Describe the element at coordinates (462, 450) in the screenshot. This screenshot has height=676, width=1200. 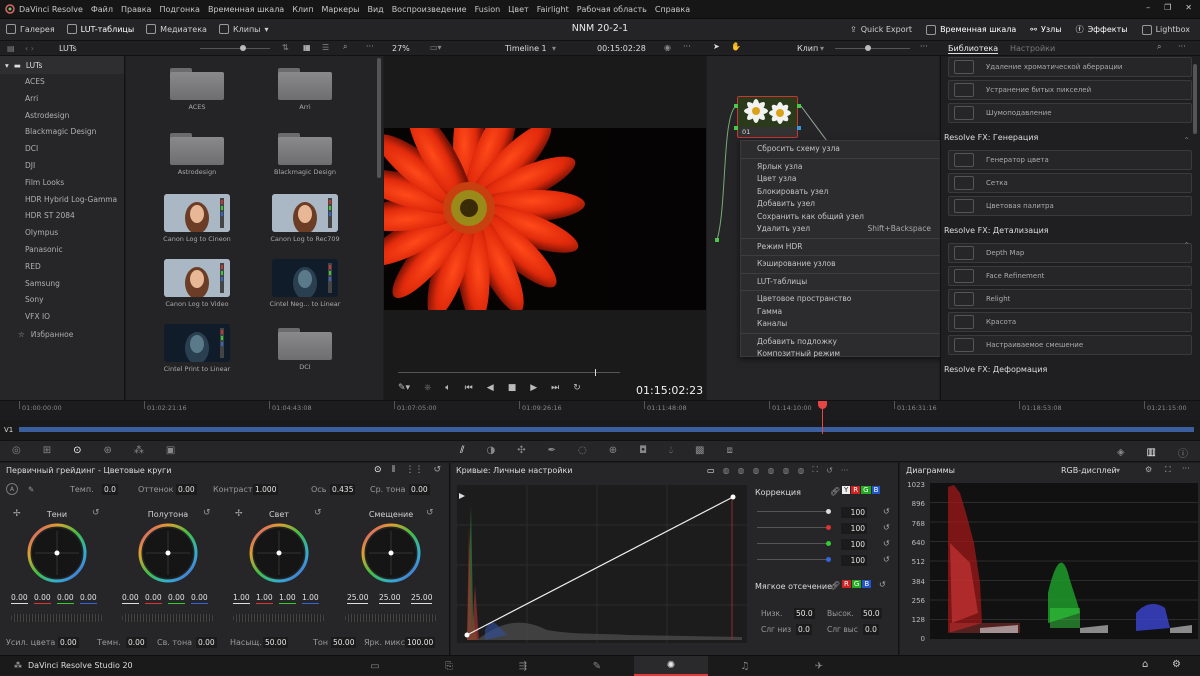
I see `curves-icon: ⫽` at that location.